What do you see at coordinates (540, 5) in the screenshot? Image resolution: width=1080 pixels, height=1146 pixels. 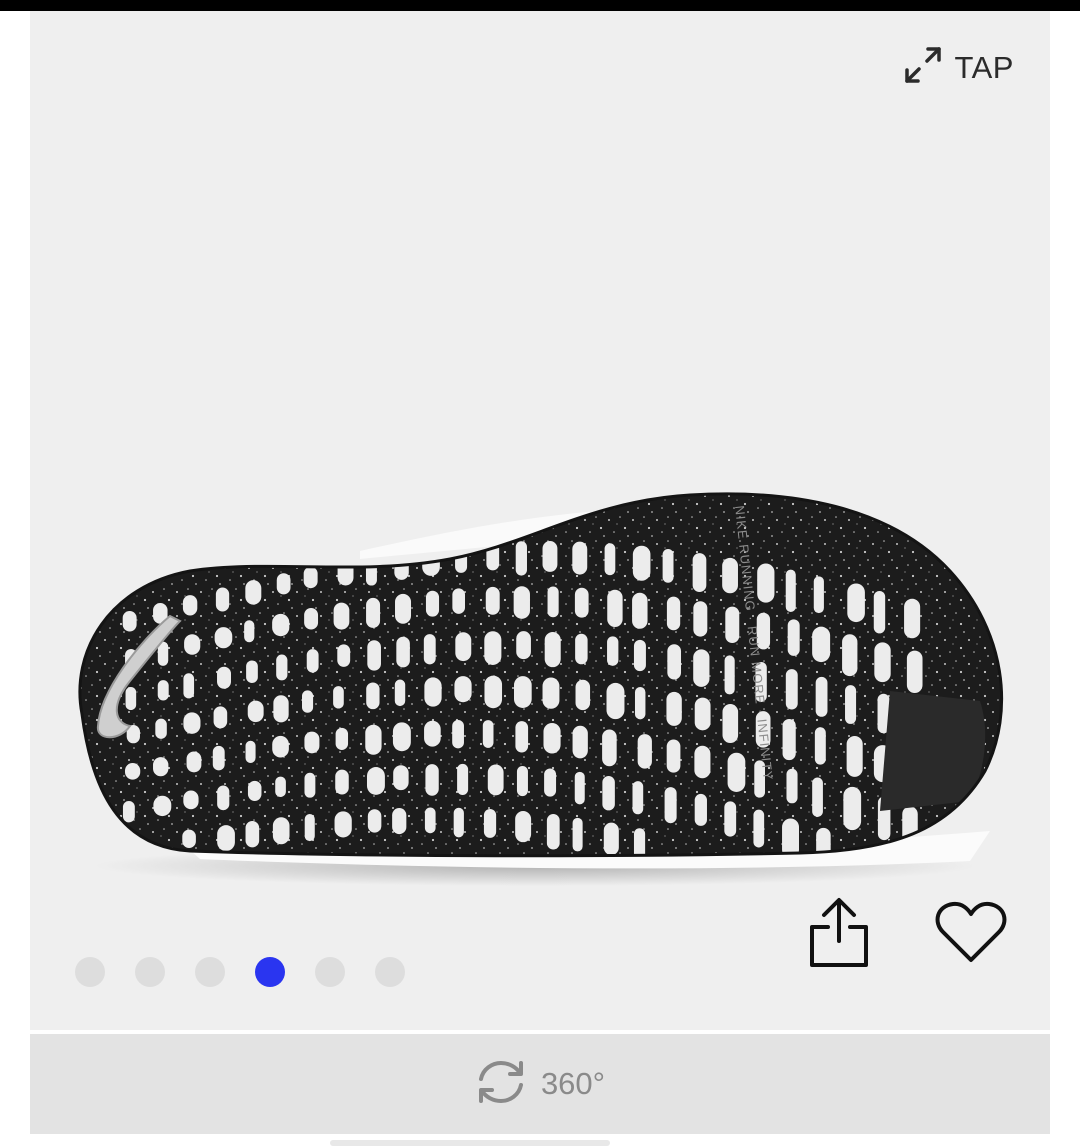 I see `status-bar` at bounding box center [540, 5].